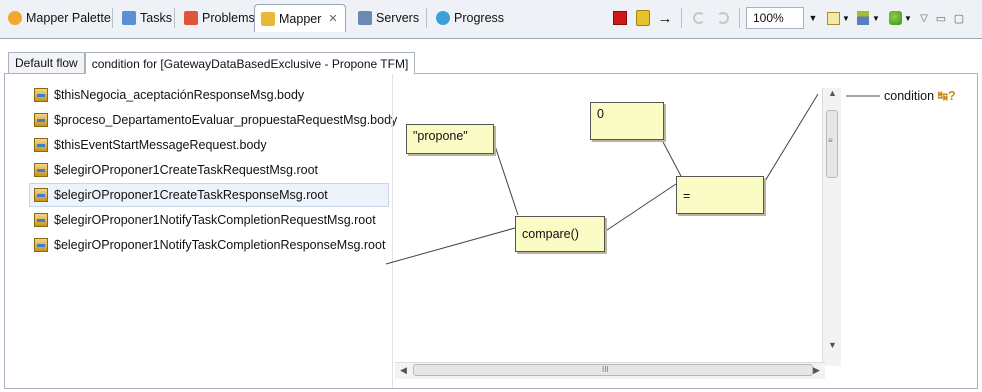  What do you see at coordinates (613, 370) in the screenshot?
I see `horizontal-scroll-thumb` at bounding box center [613, 370].